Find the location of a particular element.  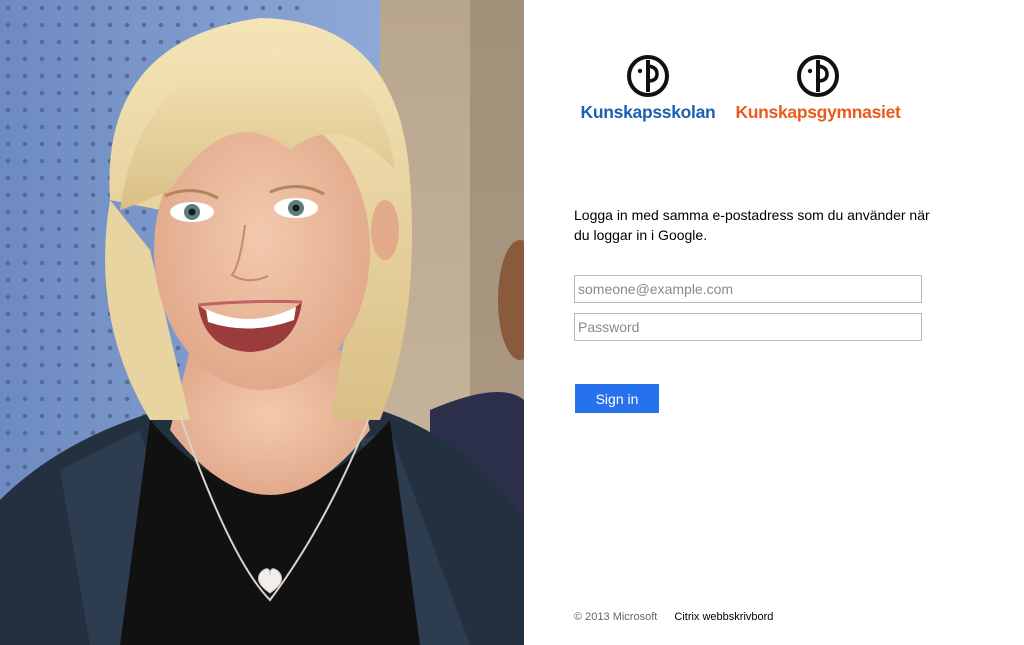

kunskapsgymnasiet-logo-text: Kunskapsgymnasiet is located at coordinates (818, 112).